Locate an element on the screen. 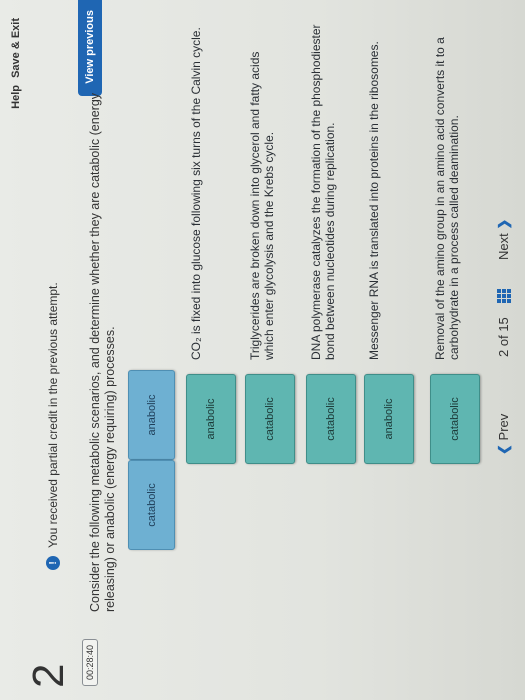  page-indicator: 2 of 15 is located at coordinates (503, 337).